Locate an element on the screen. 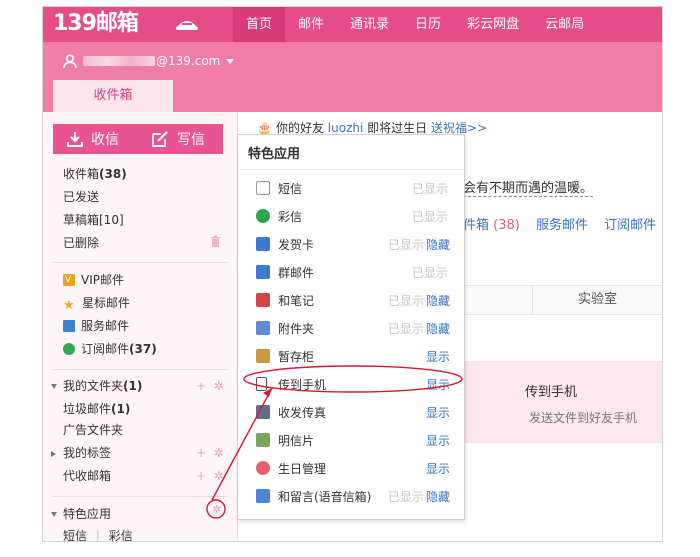  service-mail-link: 服务邮件 is located at coordinates (562, 225).